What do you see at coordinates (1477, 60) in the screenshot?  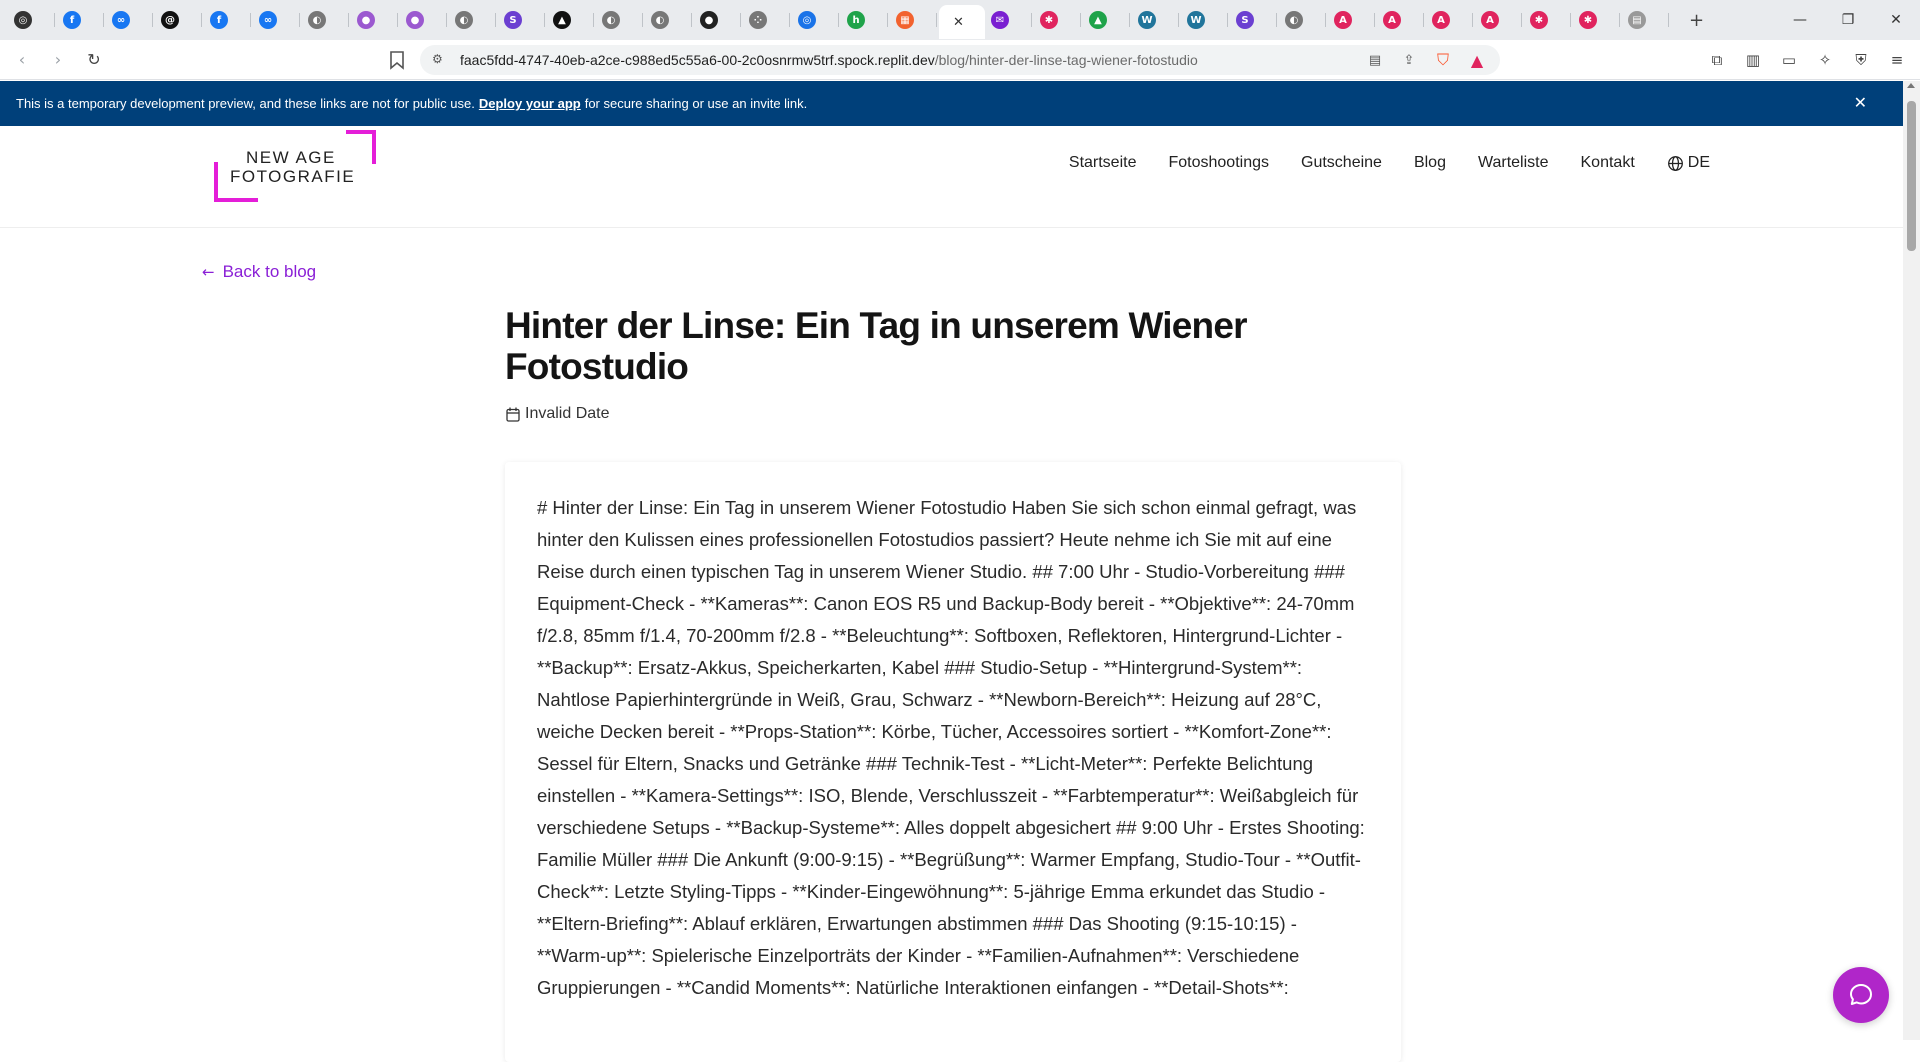 I see `brave-rewards-icon: ▲` at bounding box center [1477, 60].